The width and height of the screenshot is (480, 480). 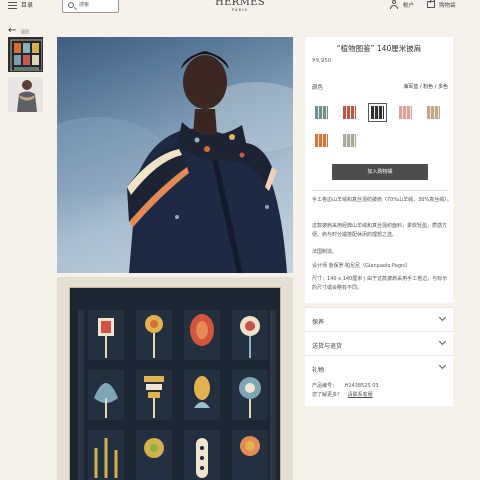 What do you see at coordinates (71, 5) in the screenshot?
I see `search-icon` at bounding box center [71, 5].